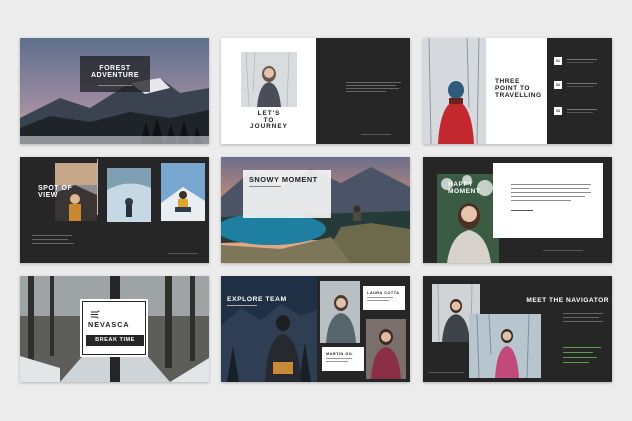  Describe the element at coordinates (95, 312) in the screenshot. I see `wind-logo-icon` at that location.